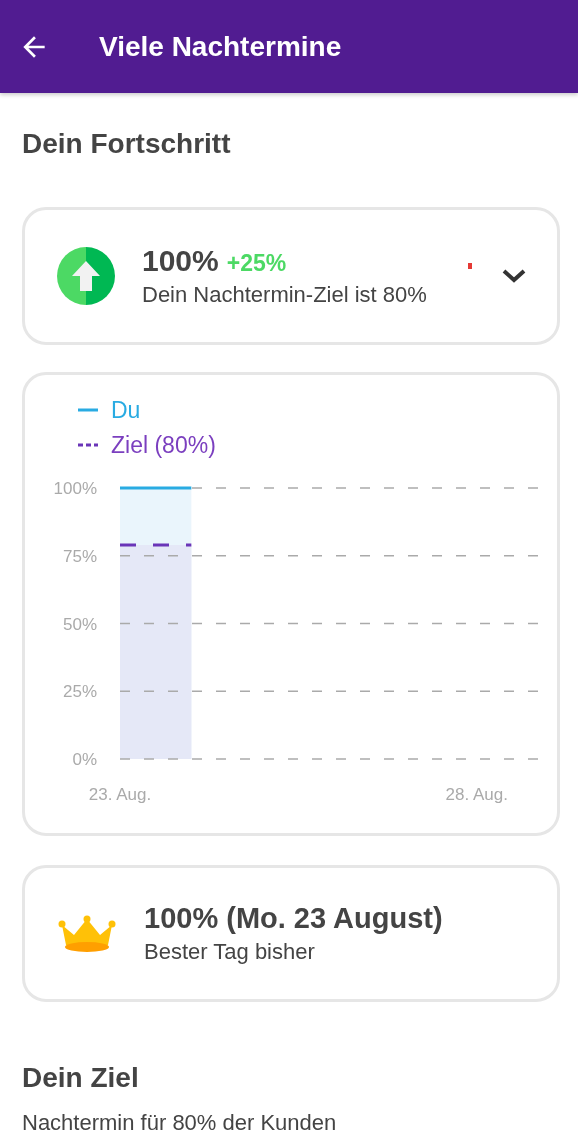 The height and width of the screenshot is (1131, 578). Describe the element at coordinates (294, 918) in the screenshot. I see `best-day-value: 100% (Mo. 23 August)` at that location.